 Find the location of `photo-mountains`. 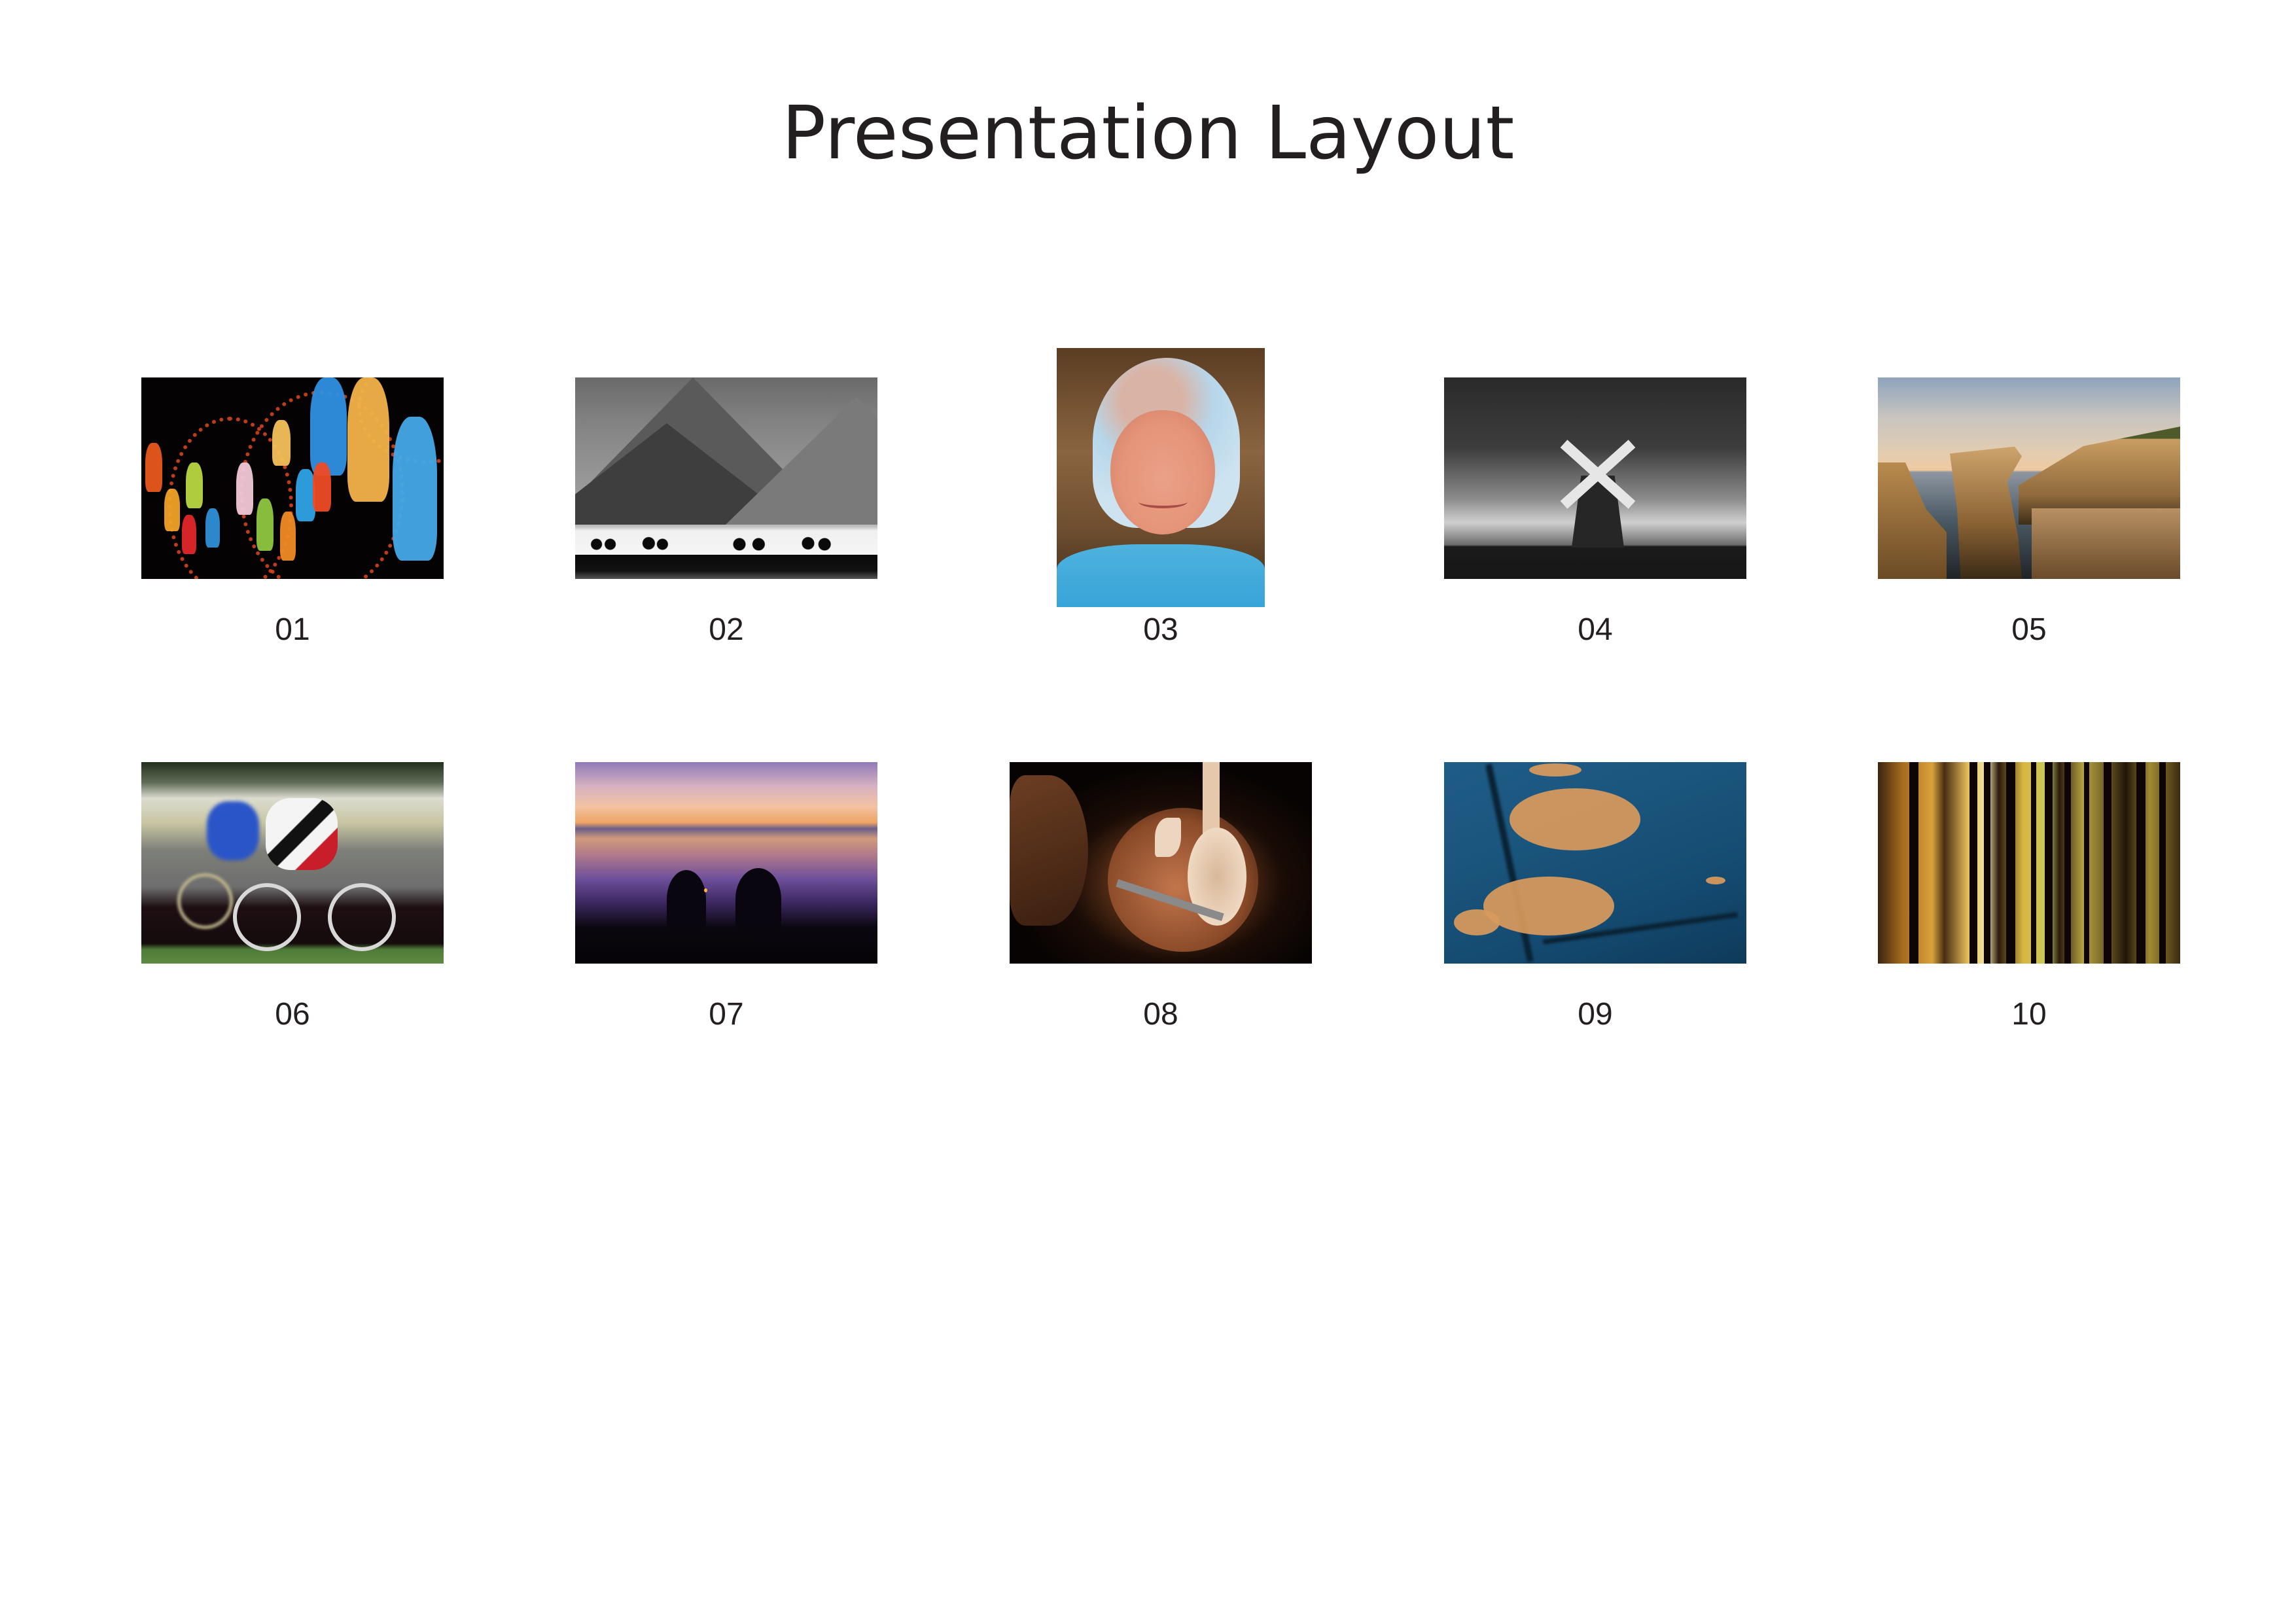

photo-mountains is located at coordinates (726, 478).